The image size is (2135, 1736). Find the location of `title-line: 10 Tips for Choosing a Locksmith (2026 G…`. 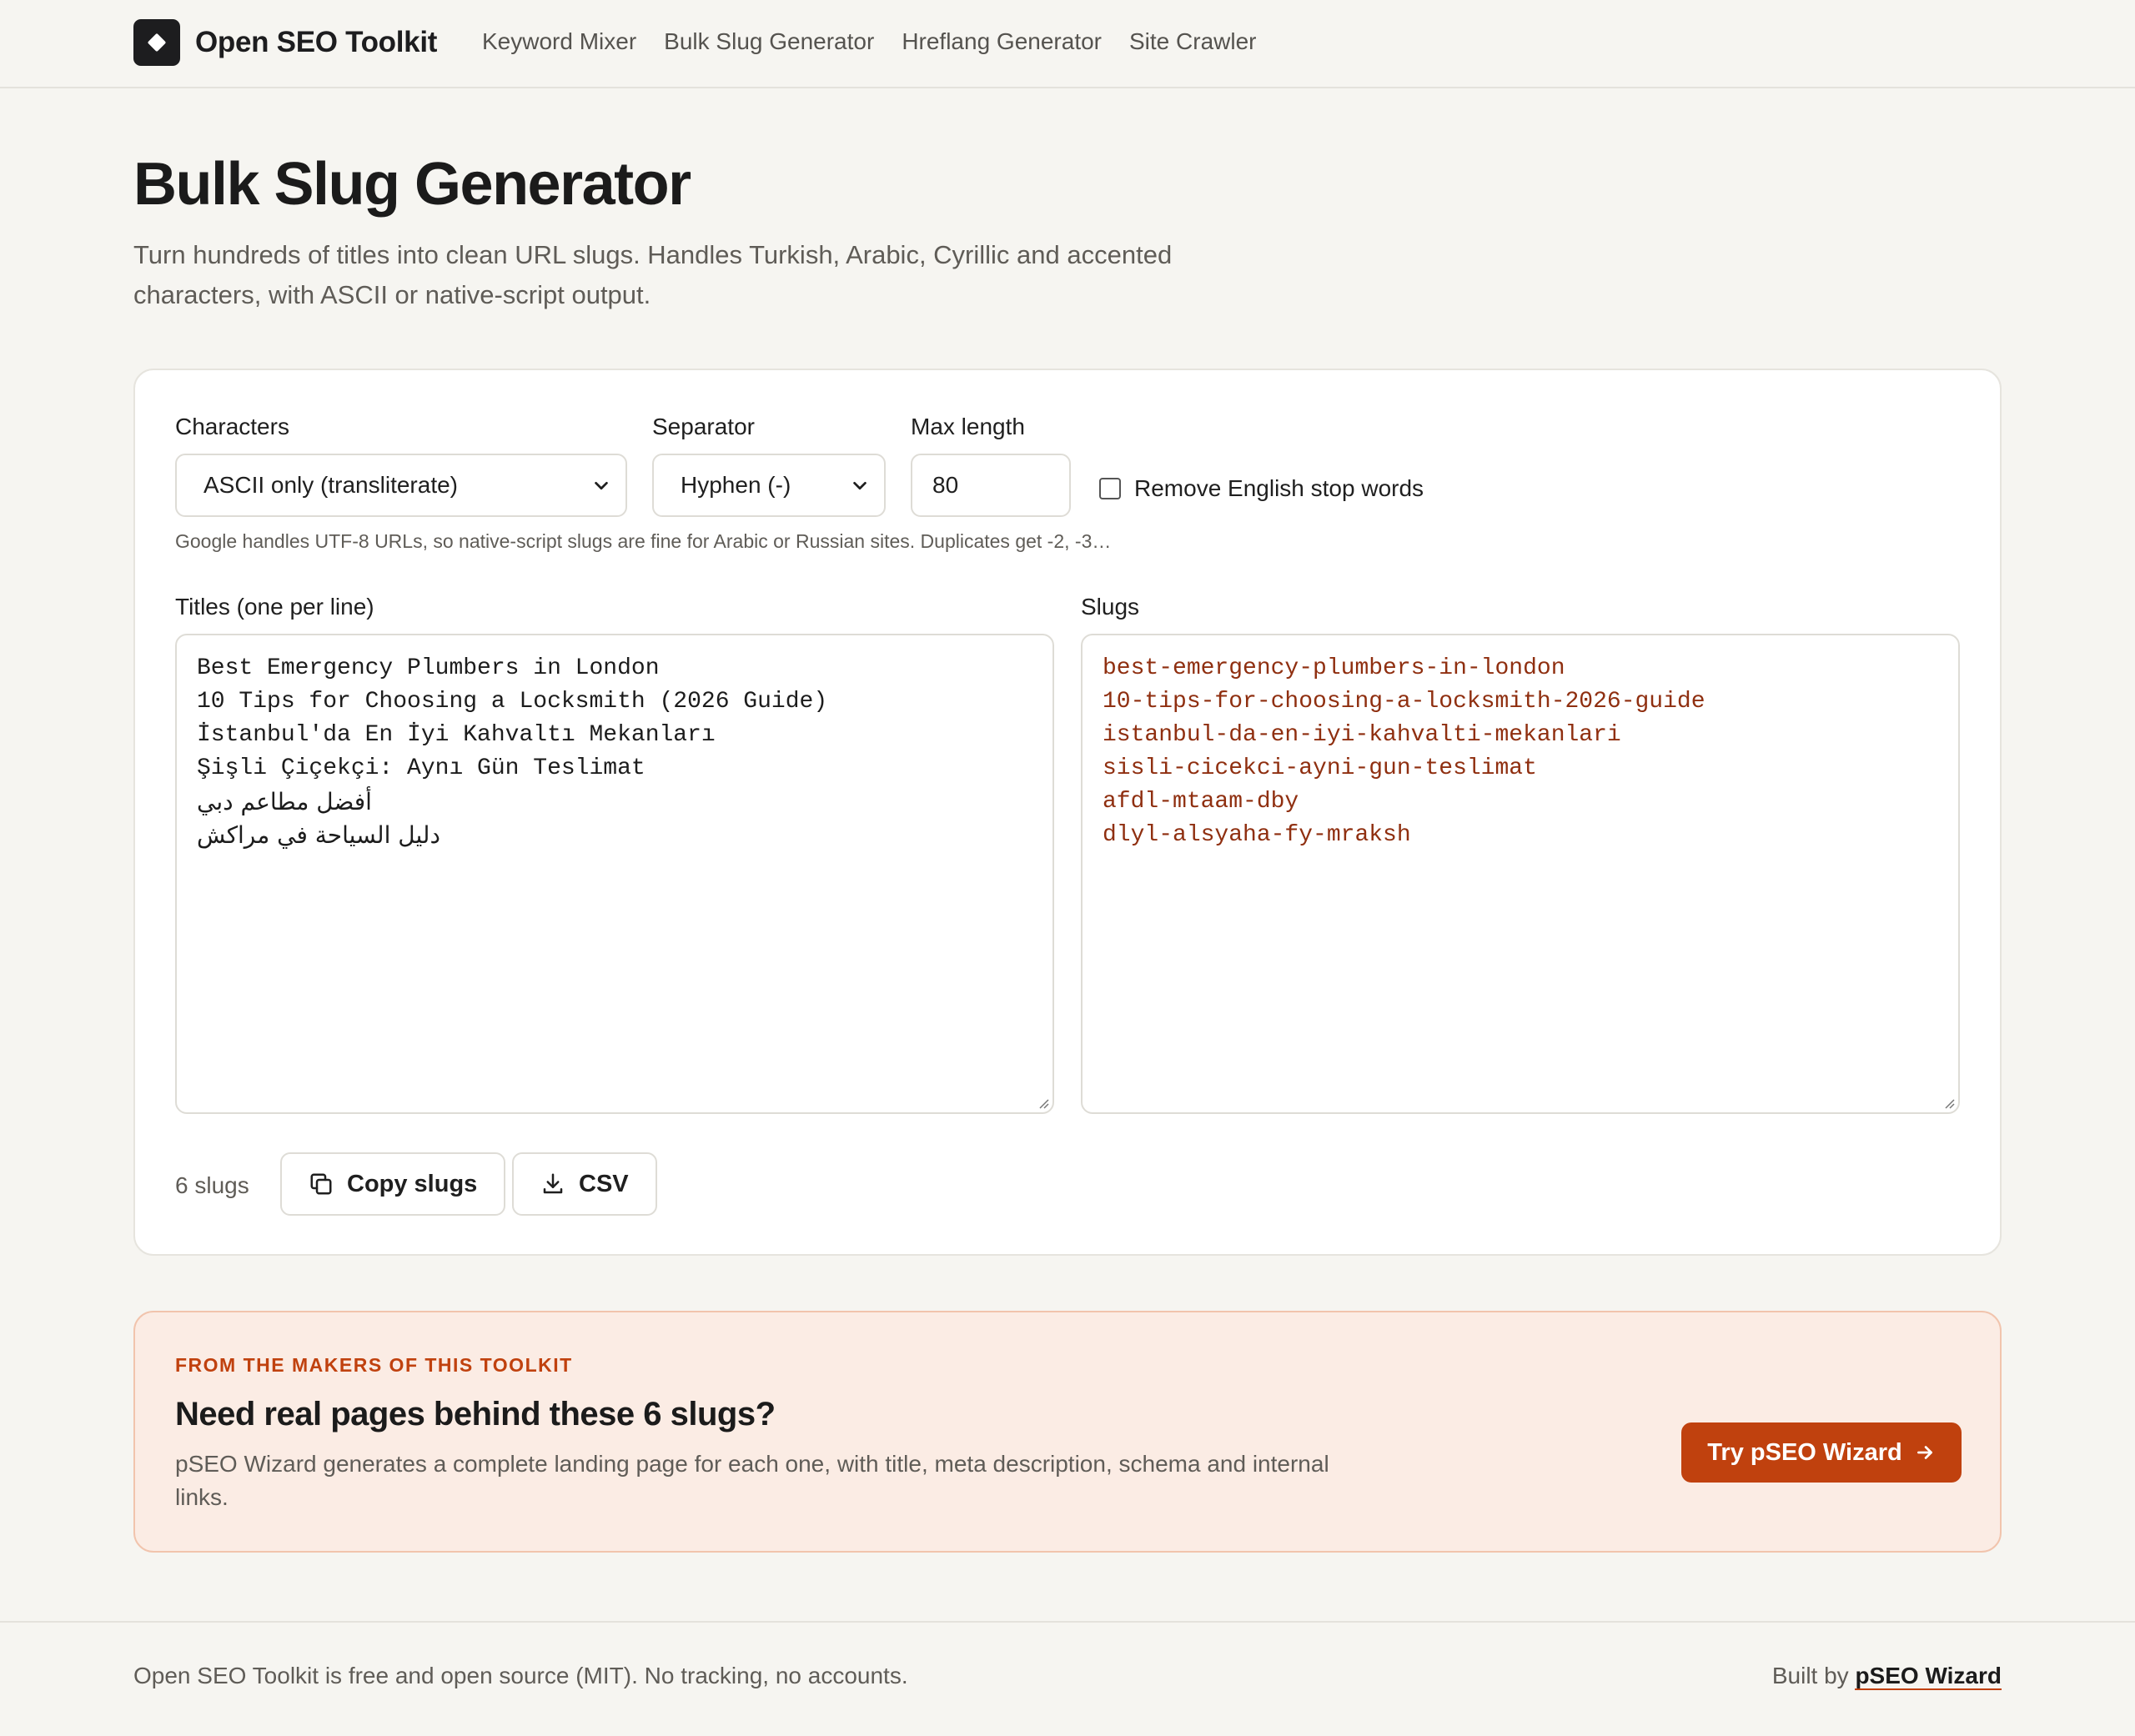

title-line: 10 Tips for Choosing a Locksmith (2026 G… is located at coordinates (512, 702).